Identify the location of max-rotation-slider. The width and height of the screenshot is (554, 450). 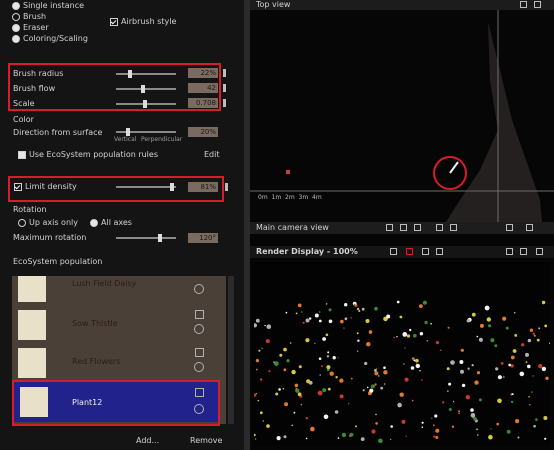
(146, 238).